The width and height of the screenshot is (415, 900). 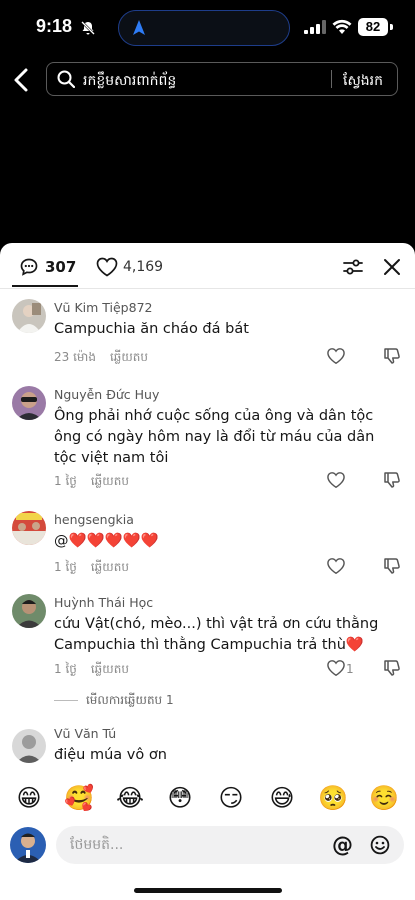 I want to click on comment-like-count: 1, so click(x=350, y=669).